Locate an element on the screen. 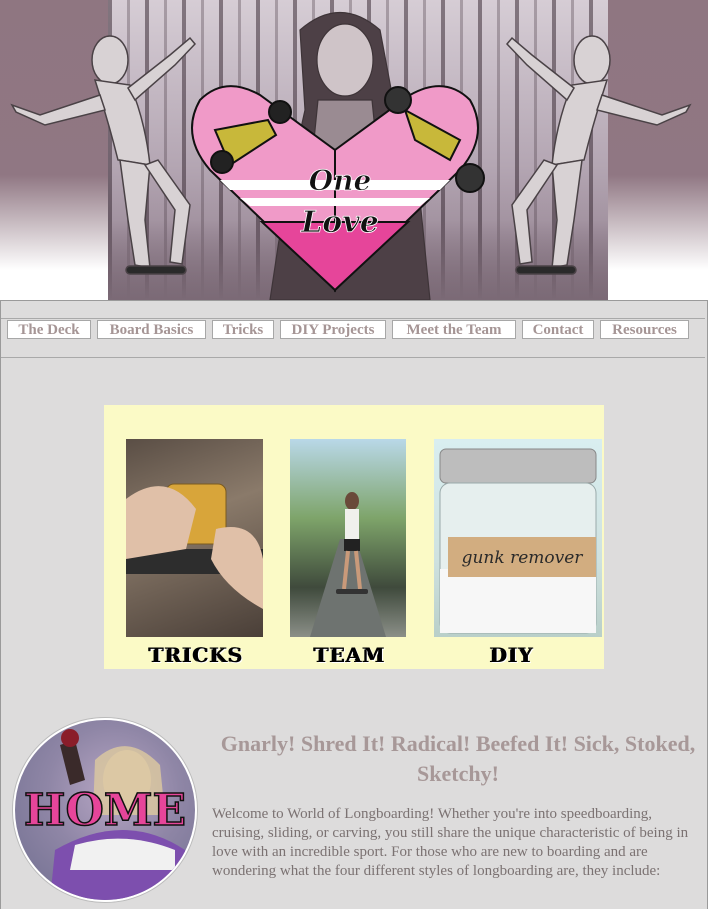 This screenshot has height=909, width=708. team-photo is located at coordinates (348, 538).